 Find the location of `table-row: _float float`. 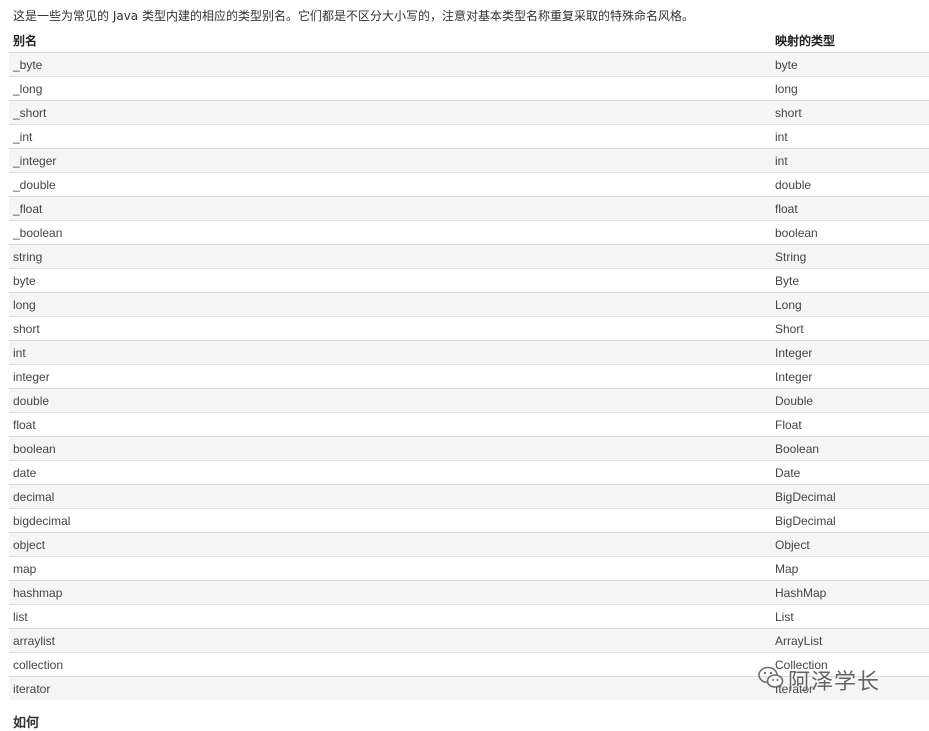

table-row: _float float is located at coordinates (469, 208).